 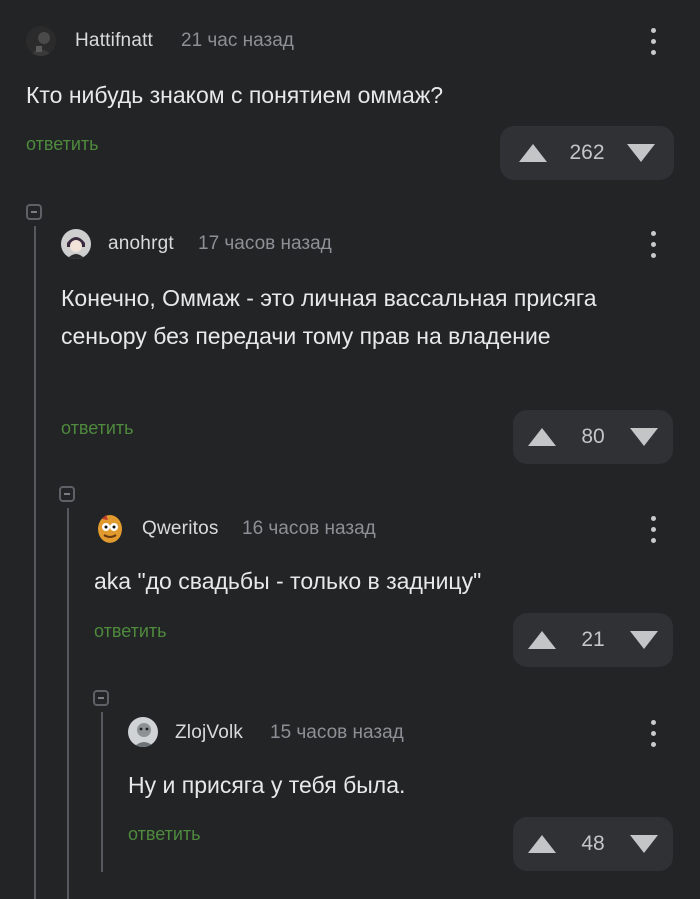 I want to click on username: Qweritos, so click(x=180, y=529).